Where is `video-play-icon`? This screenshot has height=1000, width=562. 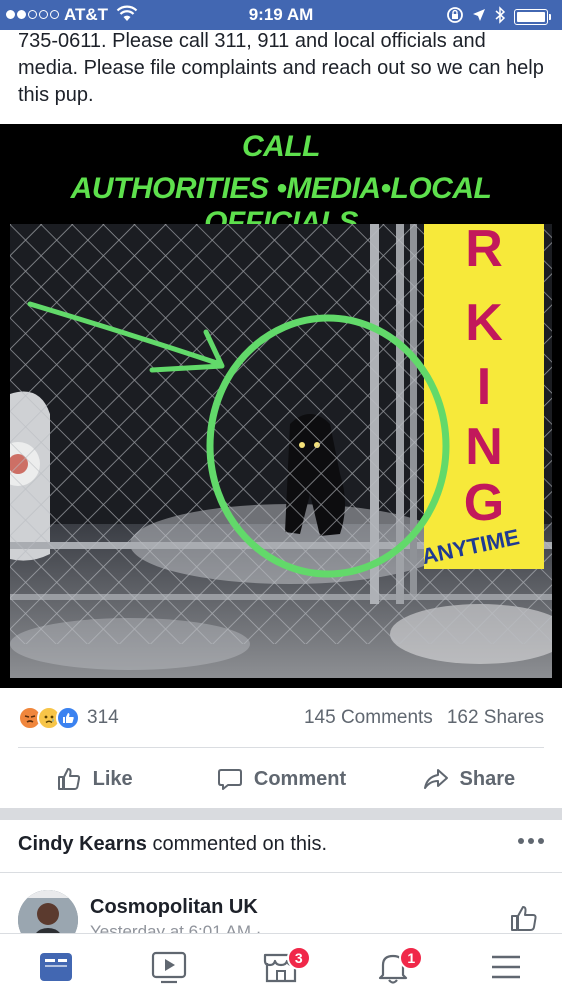 video-play-icon is located at coordinates (168, 967).